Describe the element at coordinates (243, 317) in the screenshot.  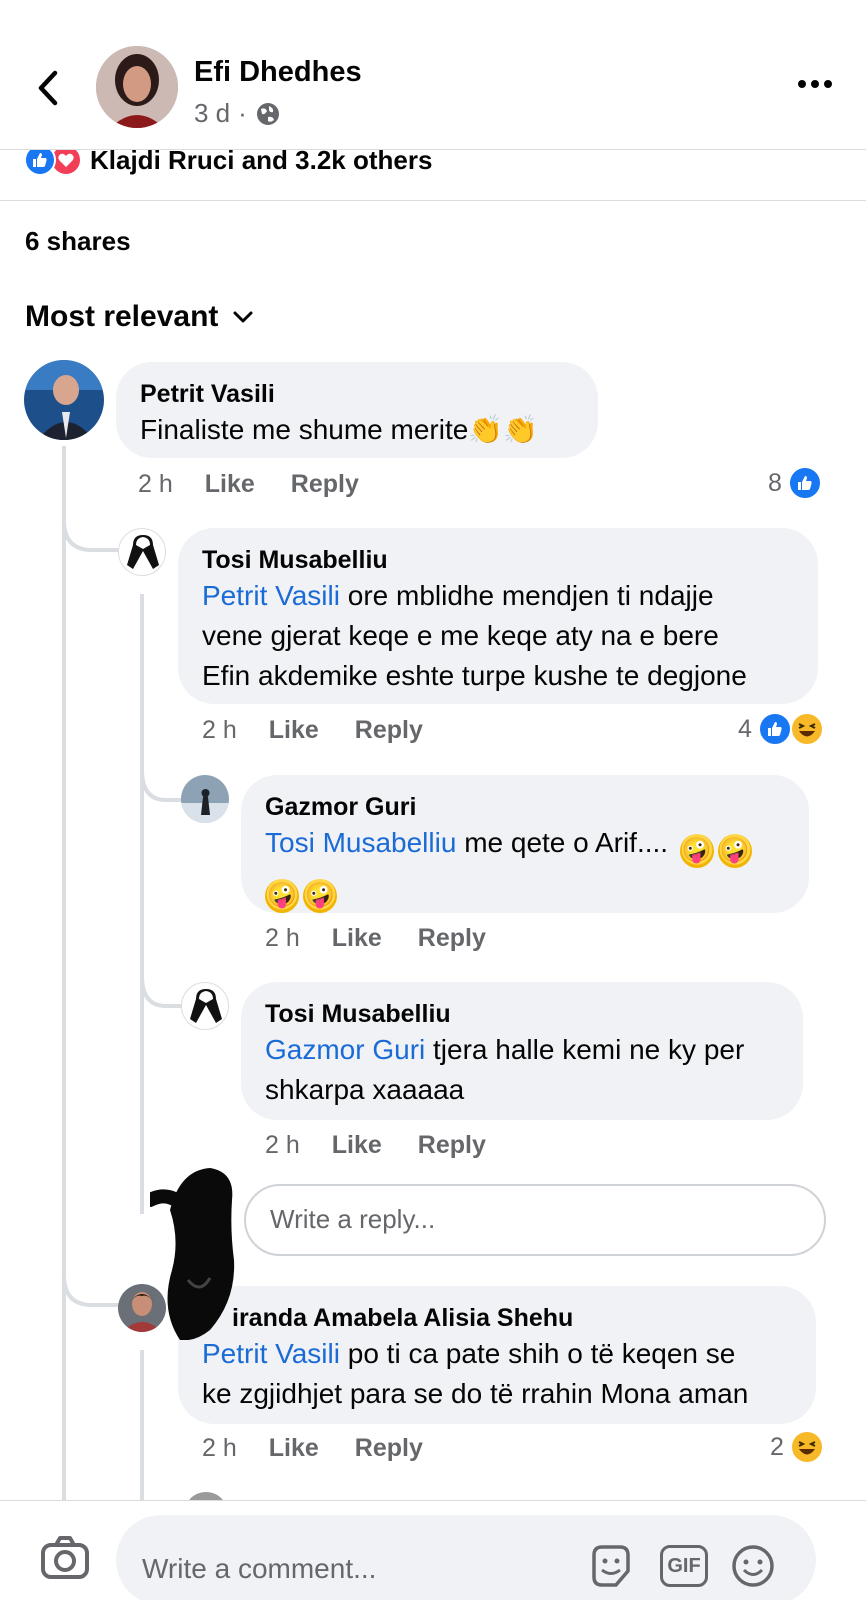
I see `chevron-down-icon` at that location.